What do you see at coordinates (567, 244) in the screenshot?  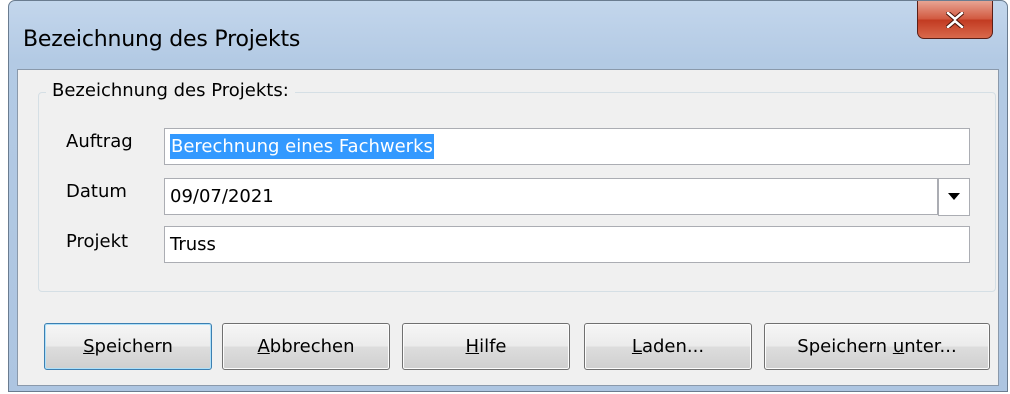 I see `projekt-field: Truss` at bounding box center [567, 244].